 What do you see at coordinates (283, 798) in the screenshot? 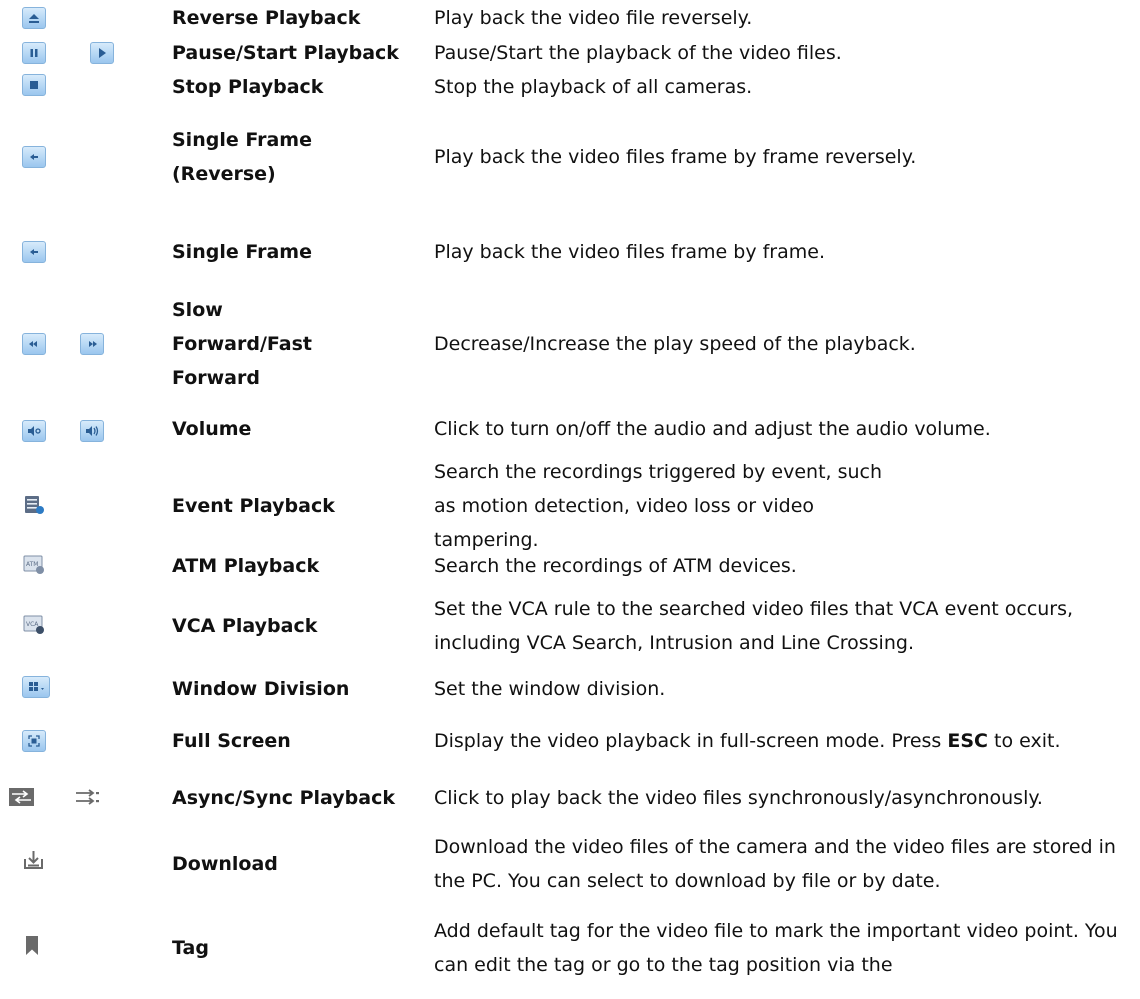
I see `control-name: Async/Sync Playback` at bounding box center [283, 798].